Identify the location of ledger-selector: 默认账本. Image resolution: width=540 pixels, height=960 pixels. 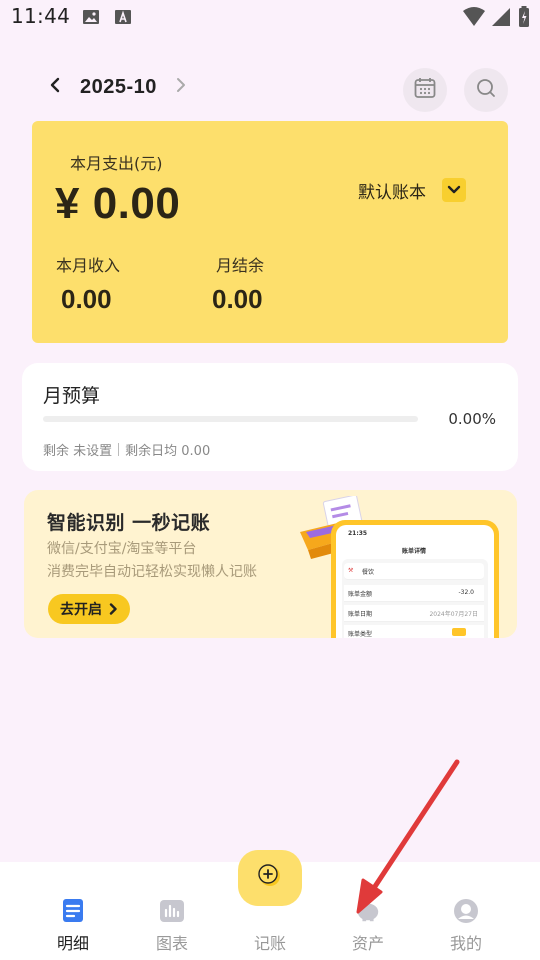
(412, 190).